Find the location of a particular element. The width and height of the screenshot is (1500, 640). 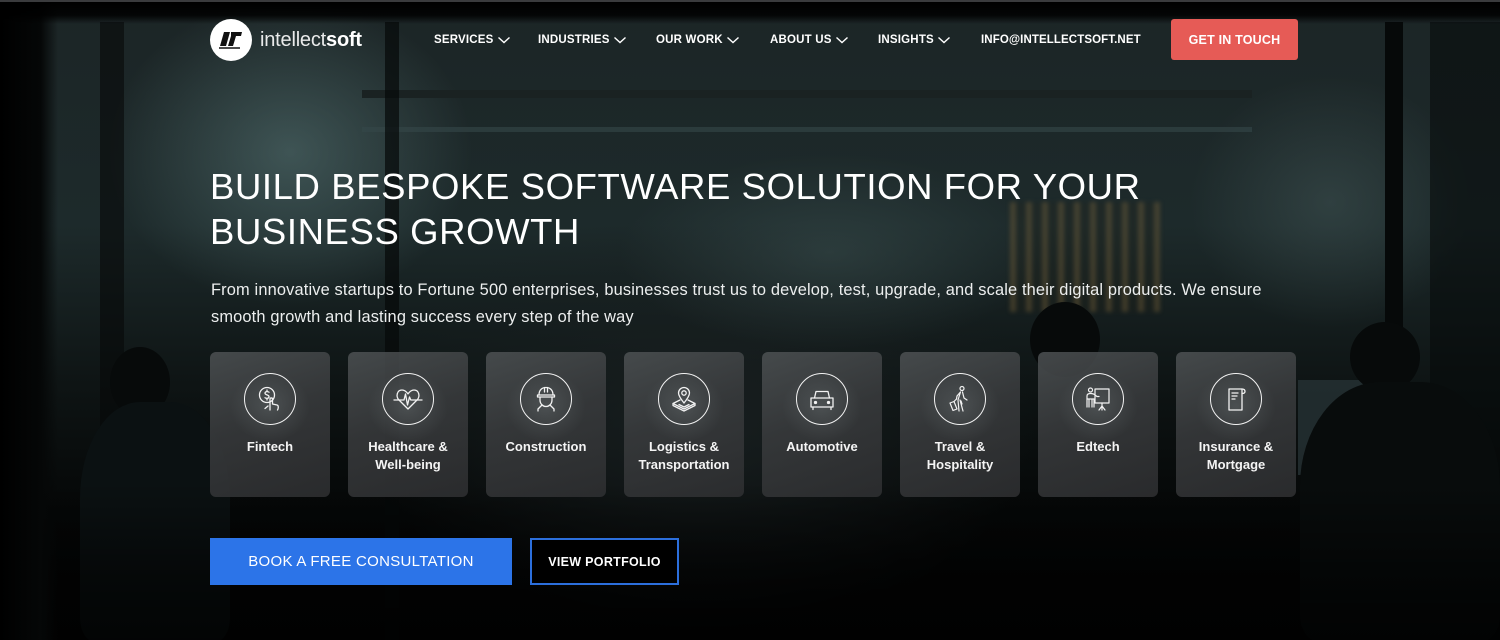

industry-card-travel: Travel & Hospitality is located at coordinates (960, 424).